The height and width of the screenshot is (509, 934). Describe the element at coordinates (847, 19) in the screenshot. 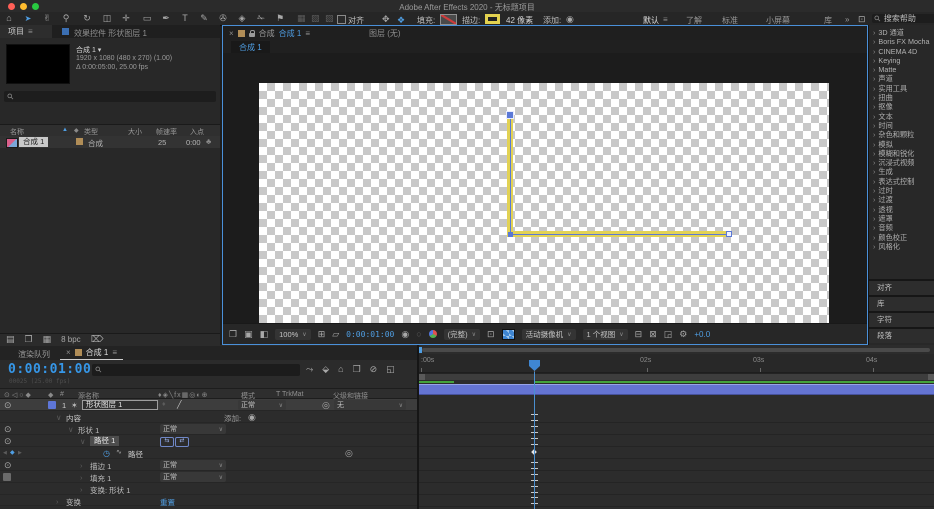

I see `workspace-overflow-chevron: »` at that location.